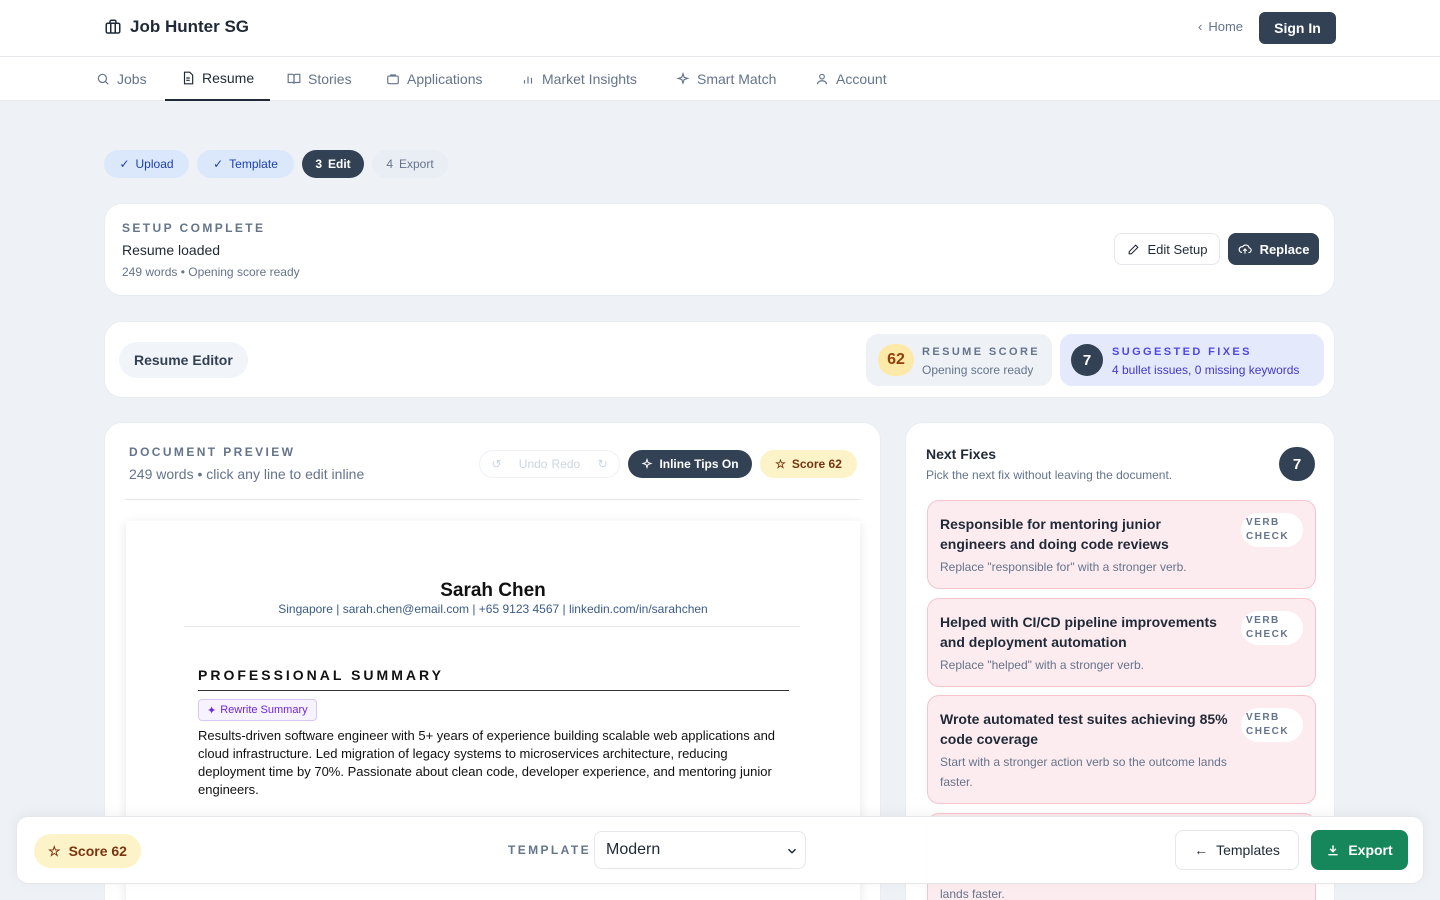 This screenshot has height=900, width=1440. Describe the element at coordinates (154, 164) in the screenshot. I see `step-label: Upload` at that location.